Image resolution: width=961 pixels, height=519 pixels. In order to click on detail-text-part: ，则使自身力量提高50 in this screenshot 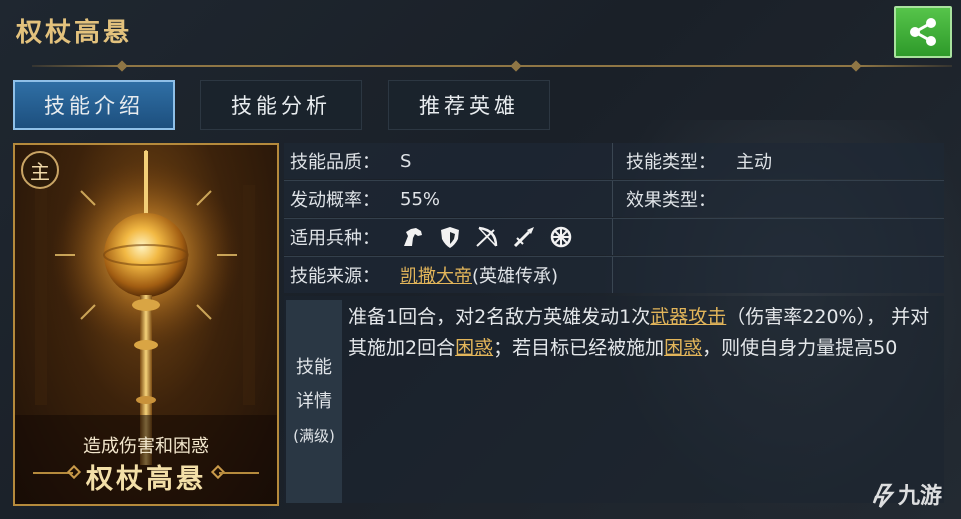, I will do `click(800, 348)`.